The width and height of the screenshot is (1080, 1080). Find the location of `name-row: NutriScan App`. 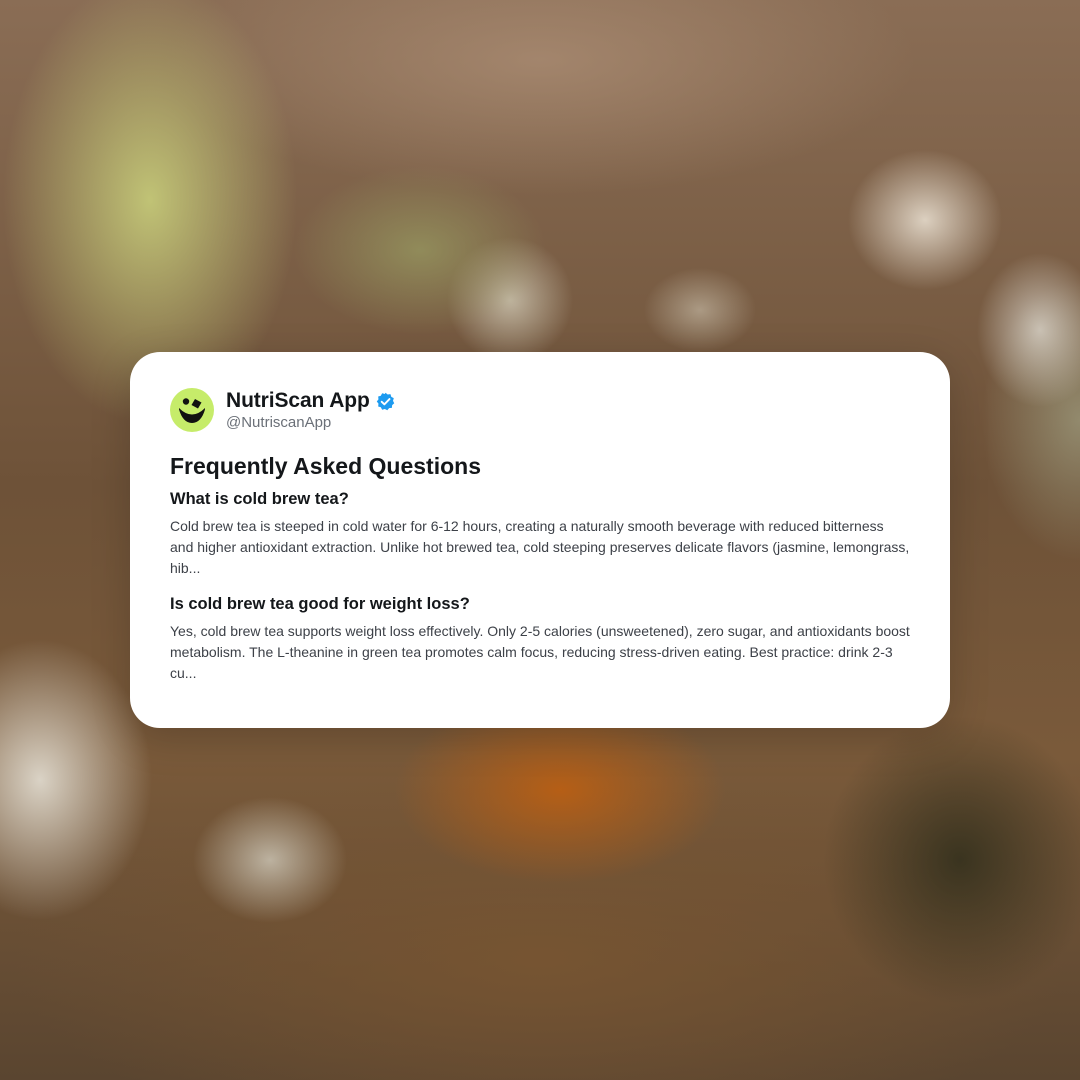

name-row: NutriScan App is located at coordinates (310, 401).